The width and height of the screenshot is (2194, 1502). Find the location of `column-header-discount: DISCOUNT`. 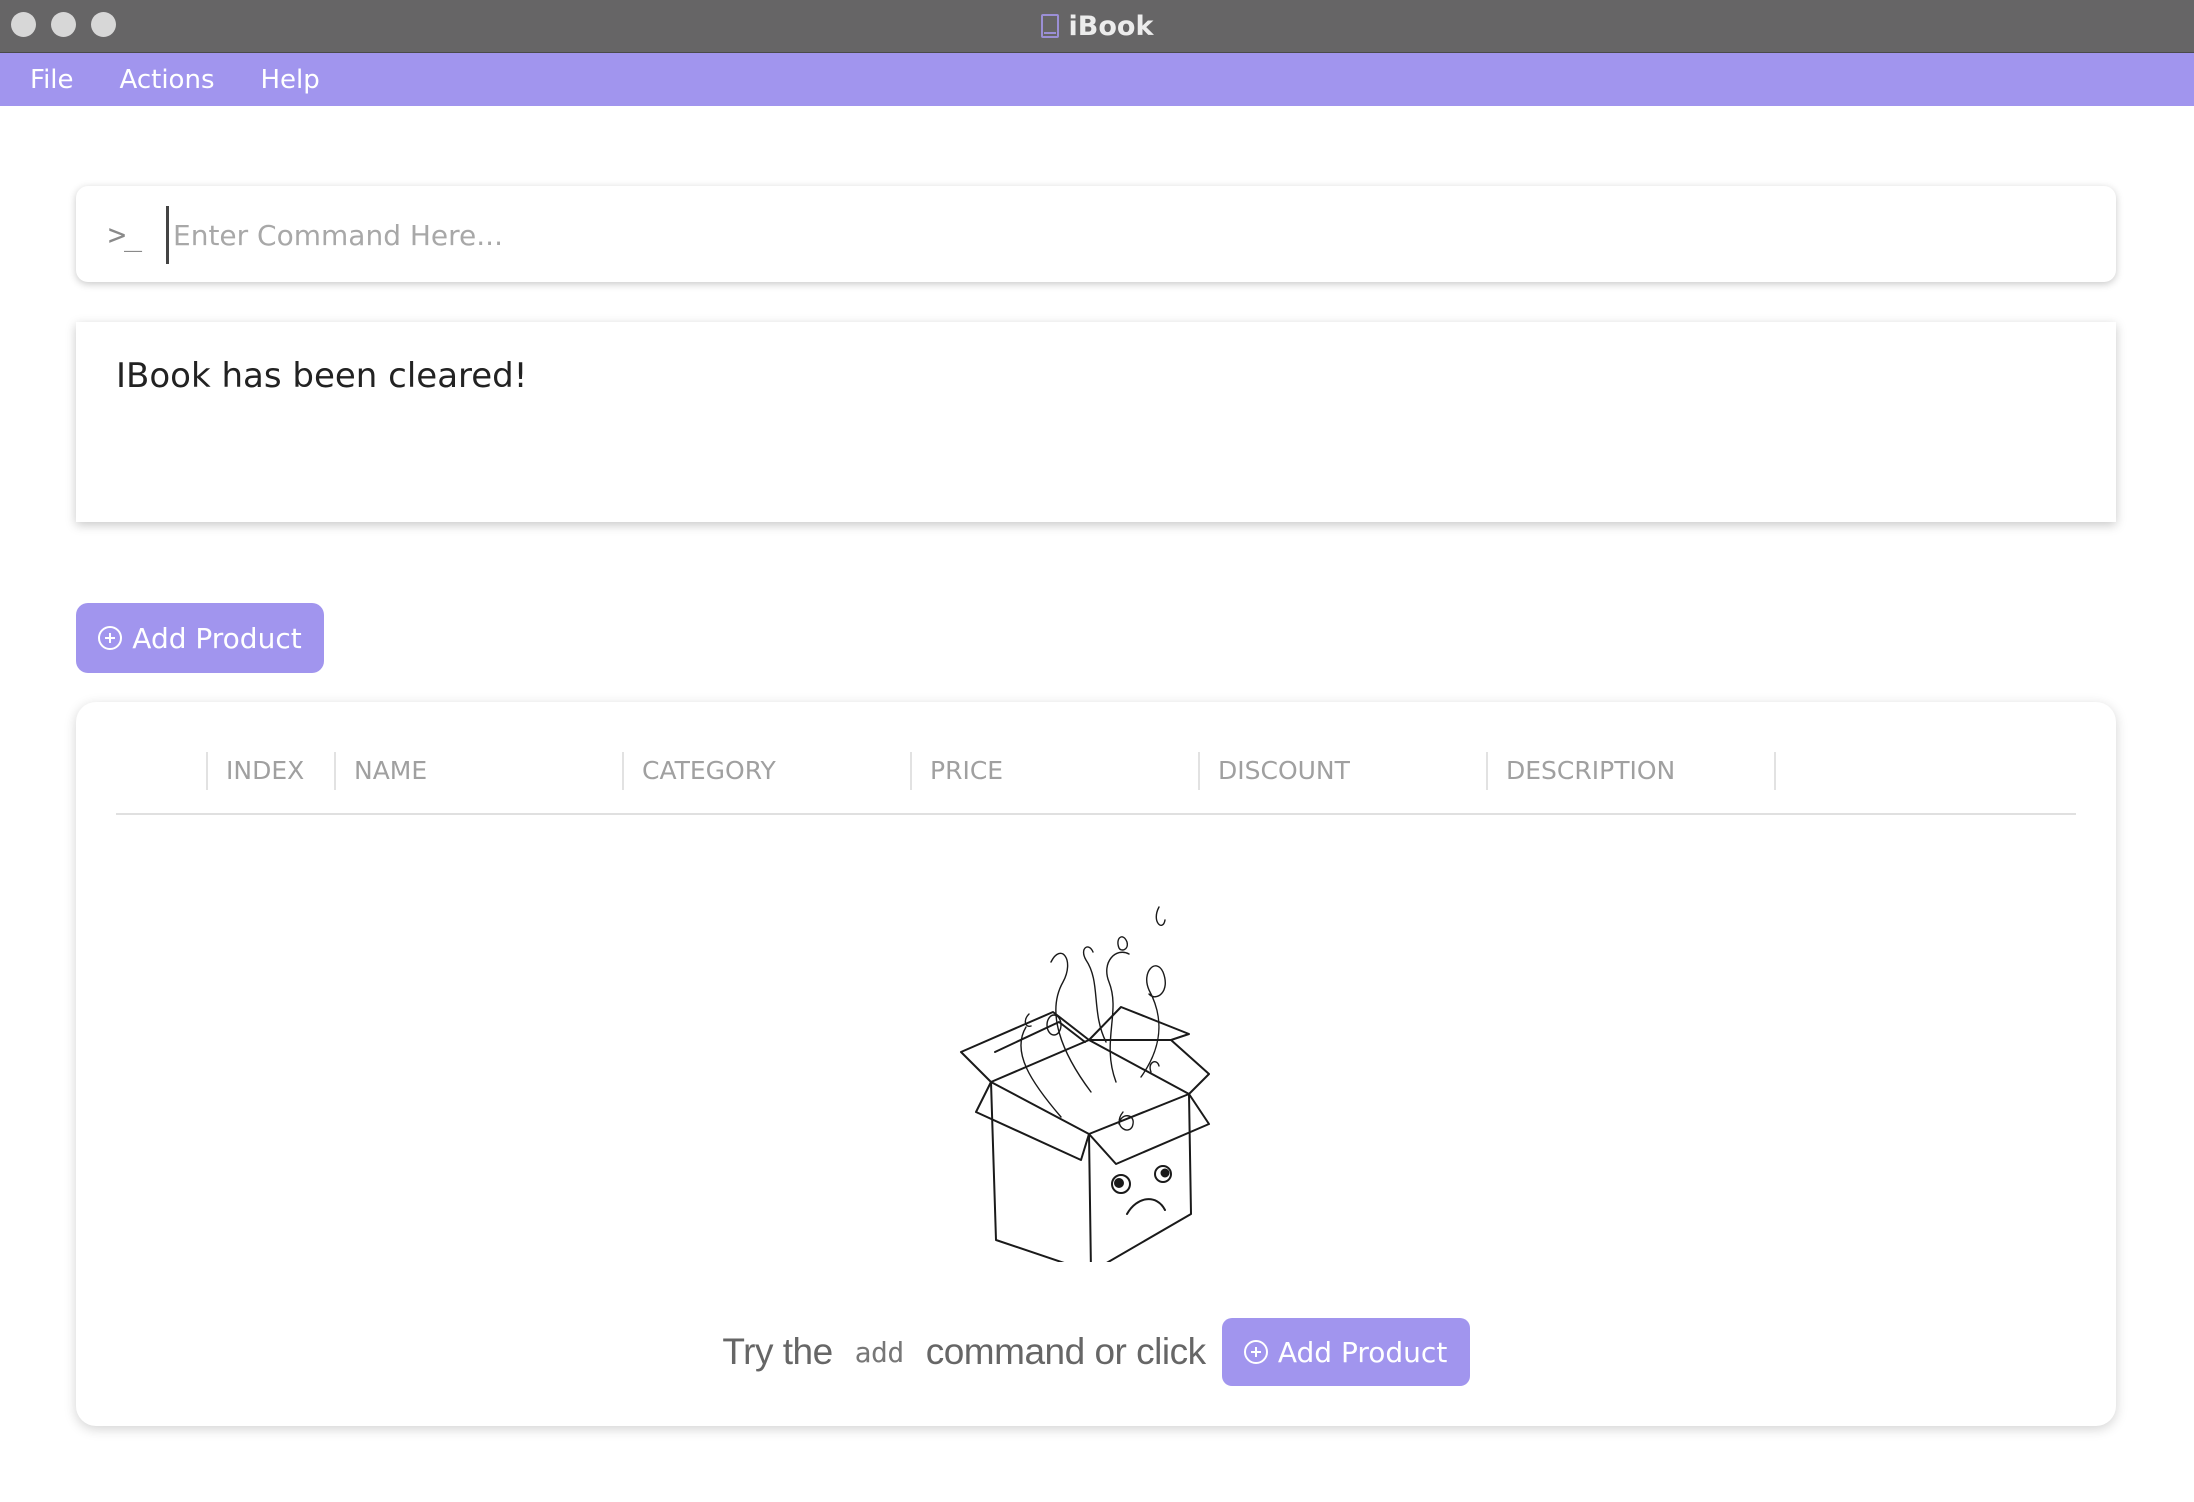

column-header-discount: DISCOUNT is located at coordinates (1342, 771).